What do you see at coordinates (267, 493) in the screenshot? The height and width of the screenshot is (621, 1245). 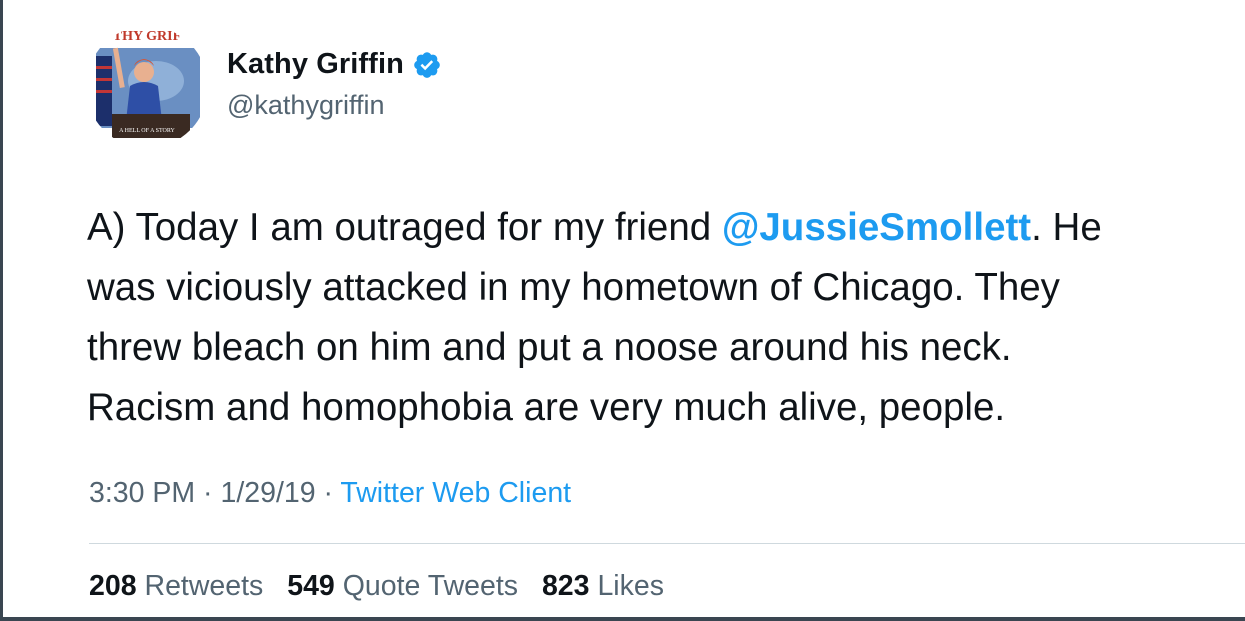 I see `tweet-date: 1/29/19` at bounding box center [267, 493].